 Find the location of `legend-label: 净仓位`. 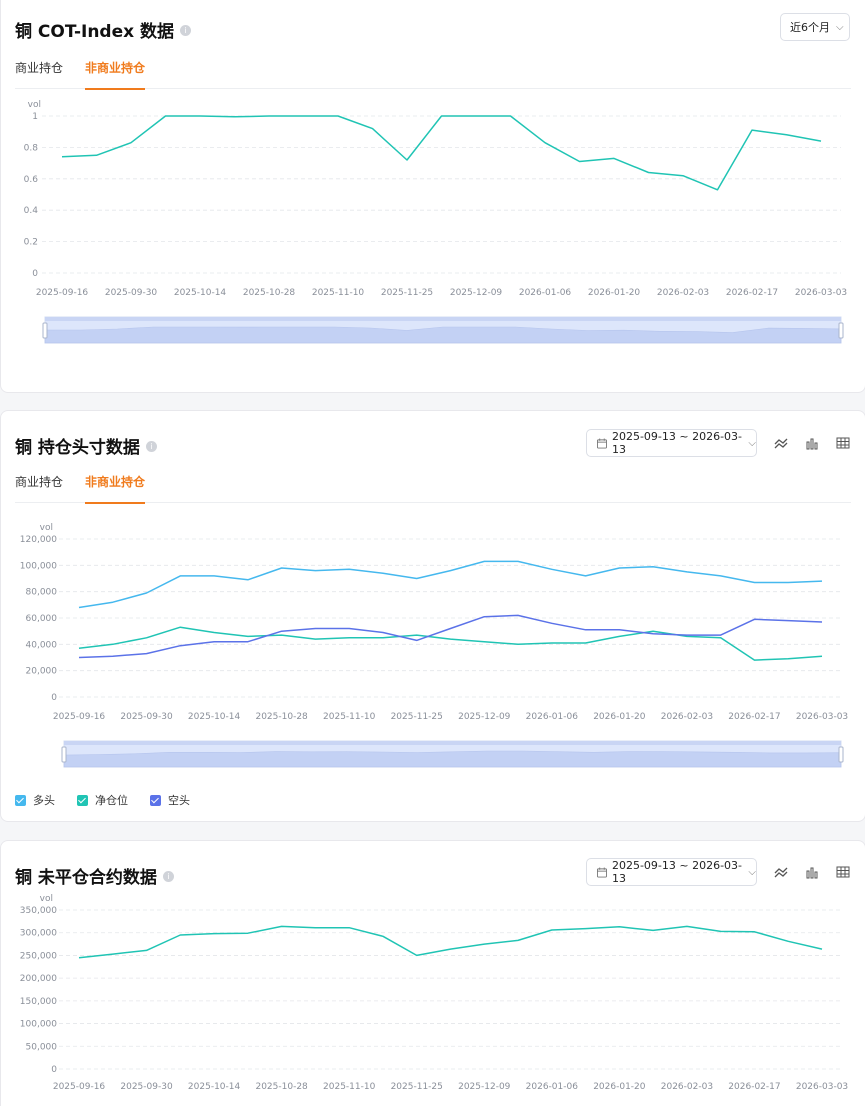

legend-label: 净仓位 is located at coordinates (111, 800).